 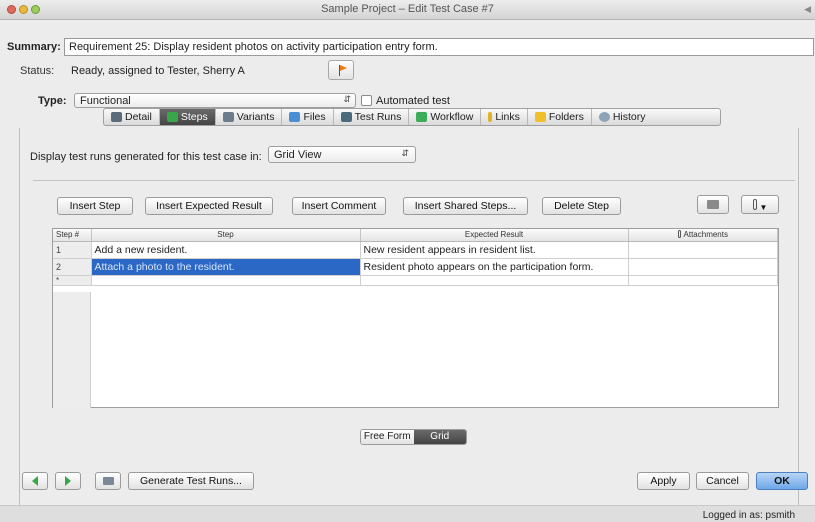 I want to click on detail-icon, so click(x=116, y=117).